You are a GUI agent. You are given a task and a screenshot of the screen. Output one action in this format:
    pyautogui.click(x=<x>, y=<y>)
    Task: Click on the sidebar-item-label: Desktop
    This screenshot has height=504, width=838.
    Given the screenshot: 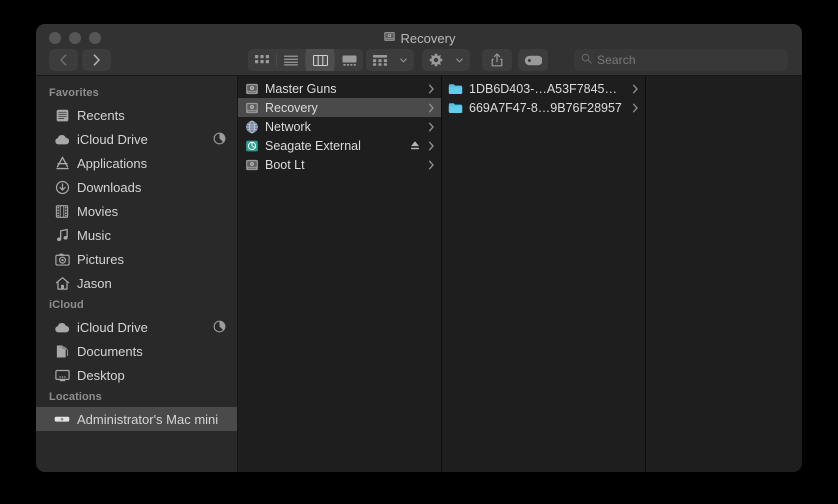 What is the action you would take?
    pyautogui.click(x=101, y=375)
    